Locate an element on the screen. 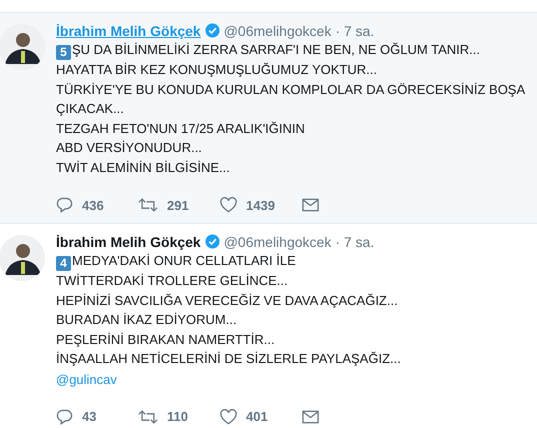 Image resolution: width=537 pixels, height=428 pixels. retweet-count: 291 is located at coordinates (178, 205).